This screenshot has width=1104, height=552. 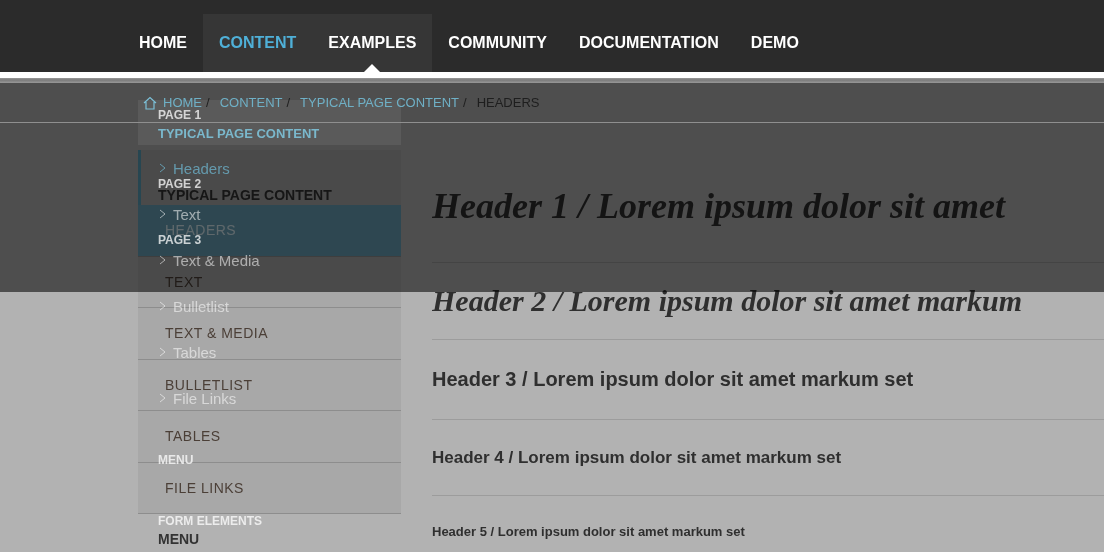 What do you see at coordinates (727, 301) in the screenshot?
I see `heading: Header 2 / Lorem ipsum dolor sit amet markum` at bounding box center [727, 301].